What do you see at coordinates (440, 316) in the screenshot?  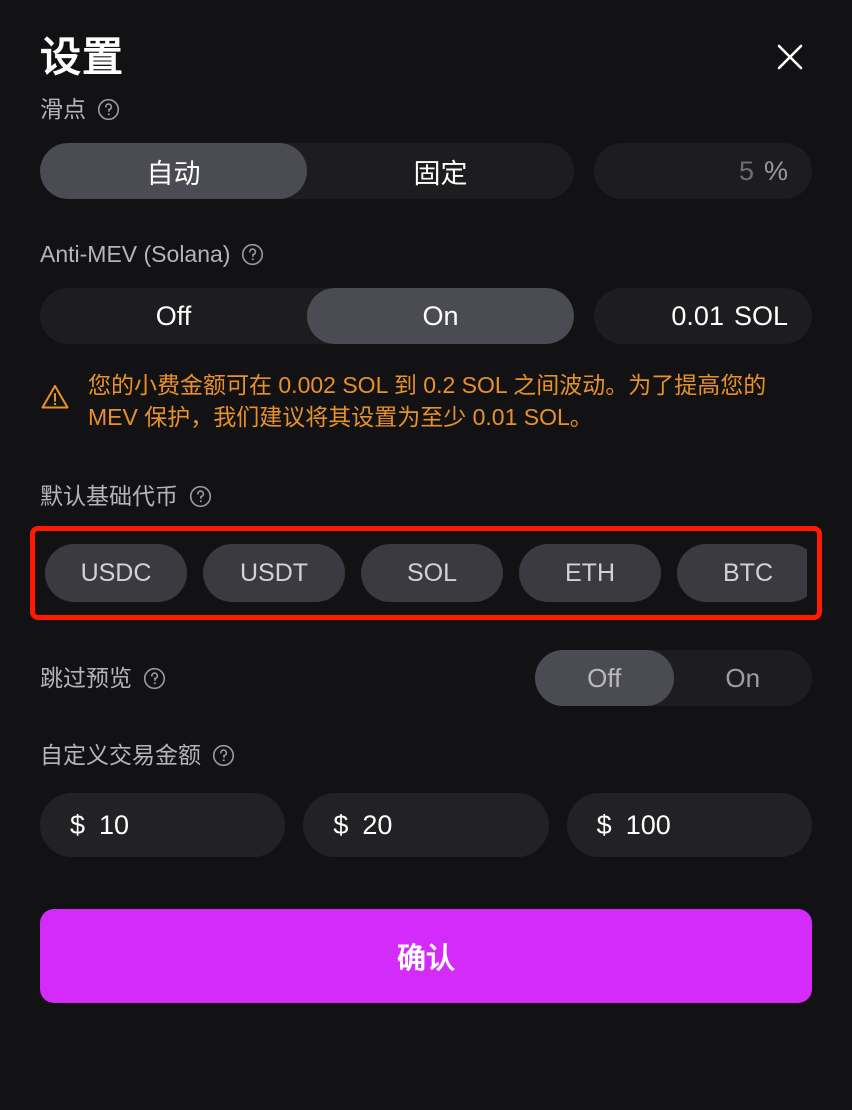 I see `anti-mev-on: On` at bounding box center [440, 316].